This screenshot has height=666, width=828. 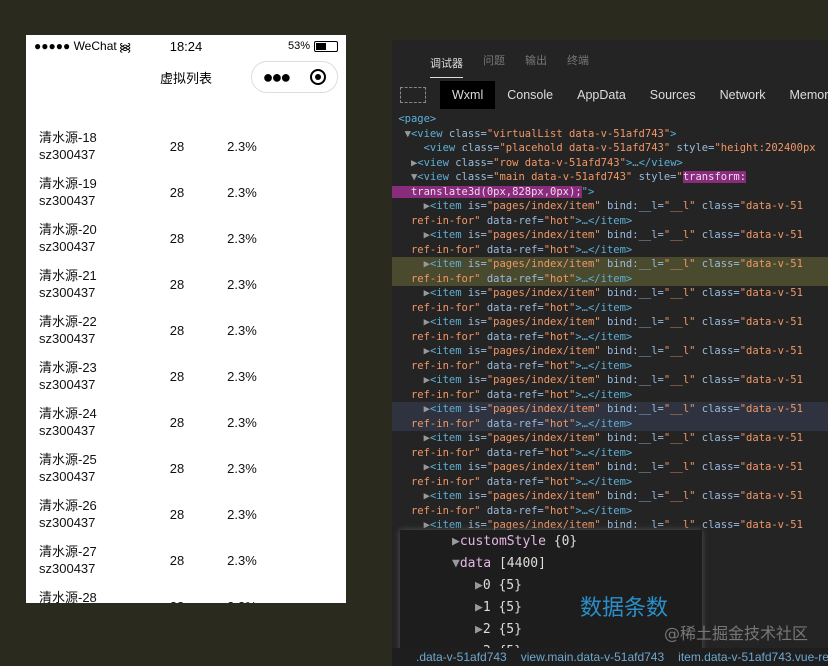 What do you see at coordinates (461, 657) in the screenshot?
I see `breadcrumb-item: .data-v-51afd743` at bounding box center [461, 657].